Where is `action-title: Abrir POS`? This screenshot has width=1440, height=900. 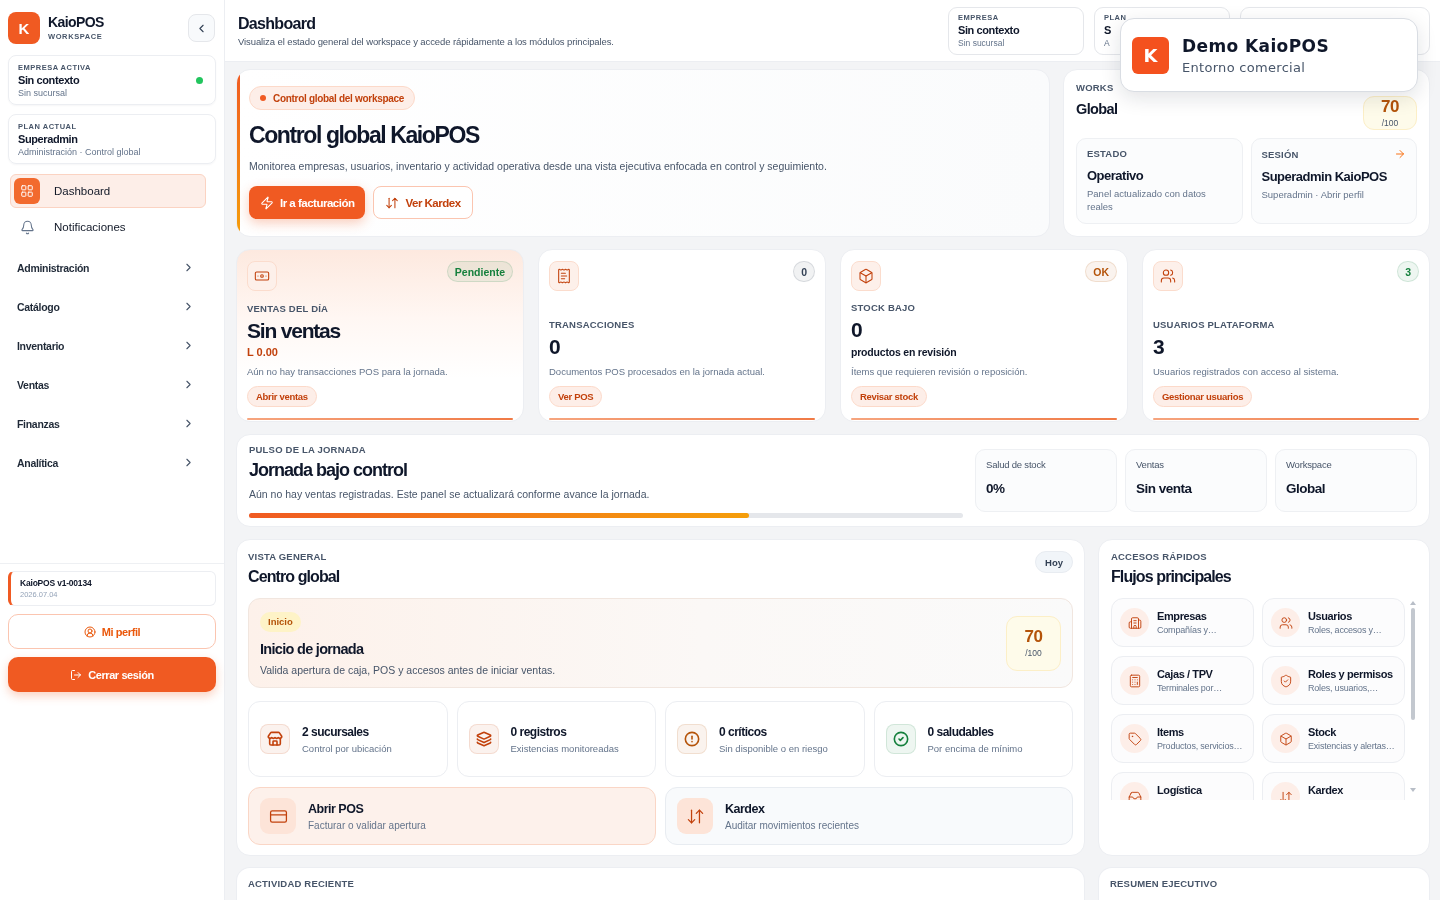
action-title: Abrir POS is located at coordinates (336, 808).